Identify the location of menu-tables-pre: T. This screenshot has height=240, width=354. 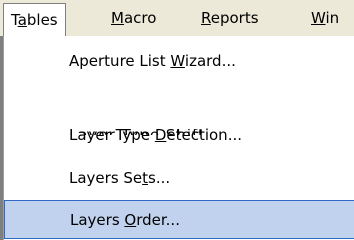
(14, 20).